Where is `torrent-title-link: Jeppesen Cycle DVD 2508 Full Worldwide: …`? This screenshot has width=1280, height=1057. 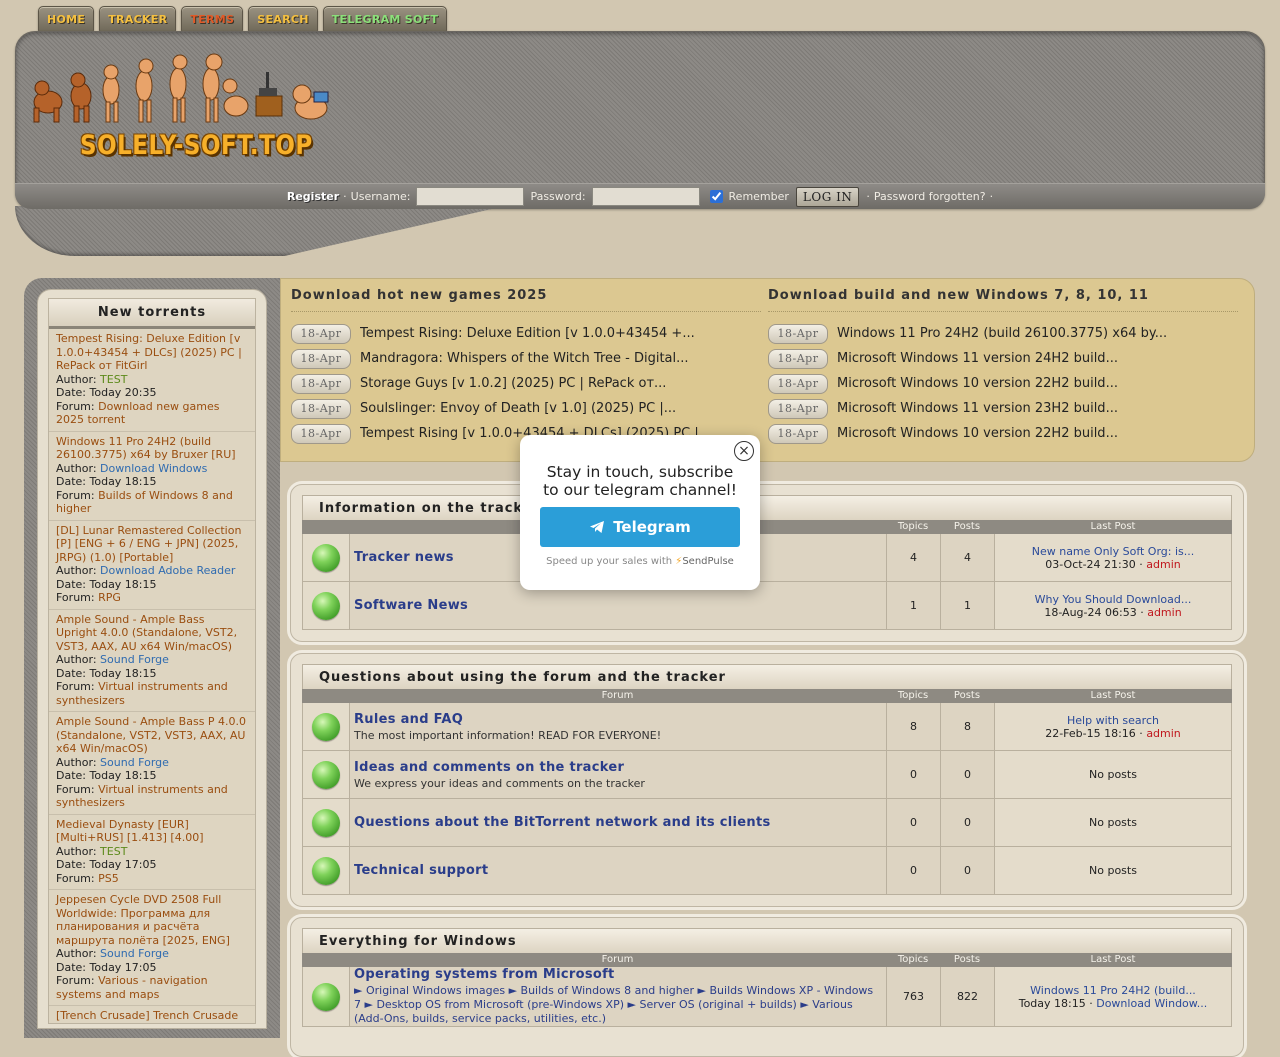
torrent-title-link: Jeppesen Cycle DVD 2508 Full Worldwide: … is located at coordinates (152, 920).